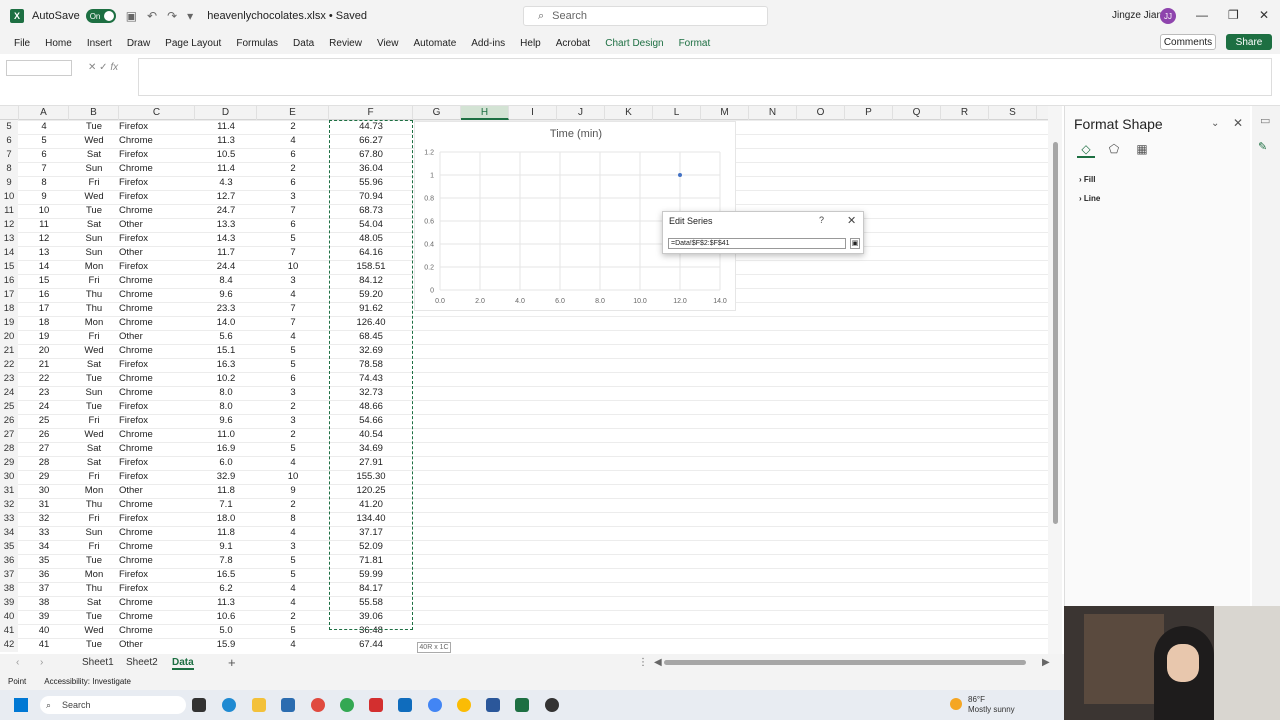 The image size is (1280, 720). I want to click on cell-d: 32.9, so click(226, 477).